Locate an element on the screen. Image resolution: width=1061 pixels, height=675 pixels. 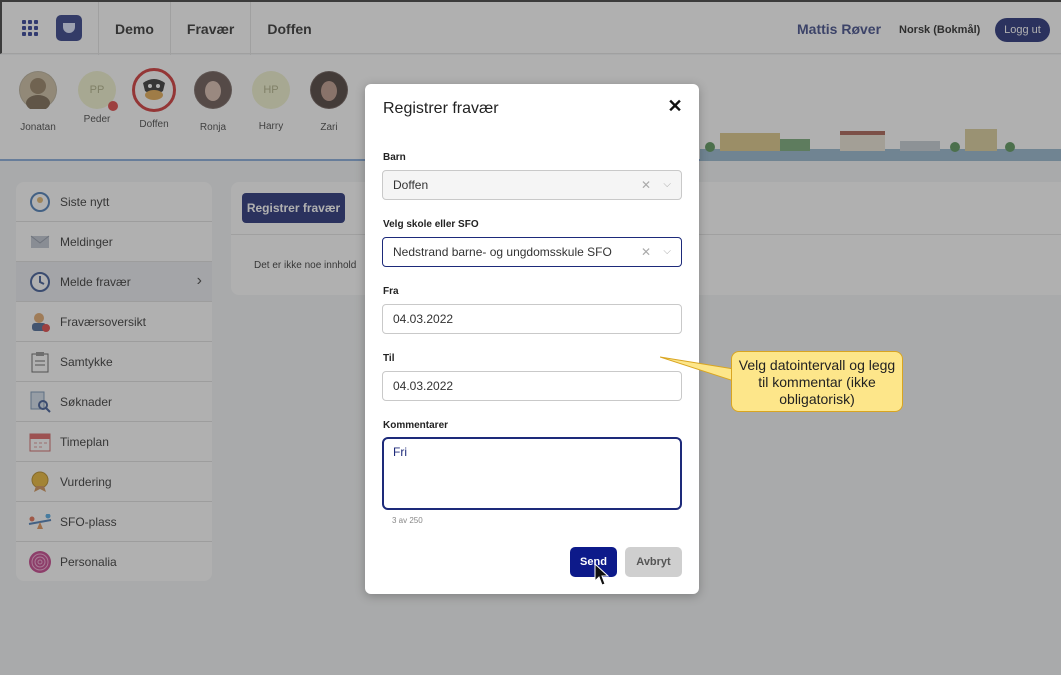
dialog-title: Registrer fravær is located at coordinates (441, 108).